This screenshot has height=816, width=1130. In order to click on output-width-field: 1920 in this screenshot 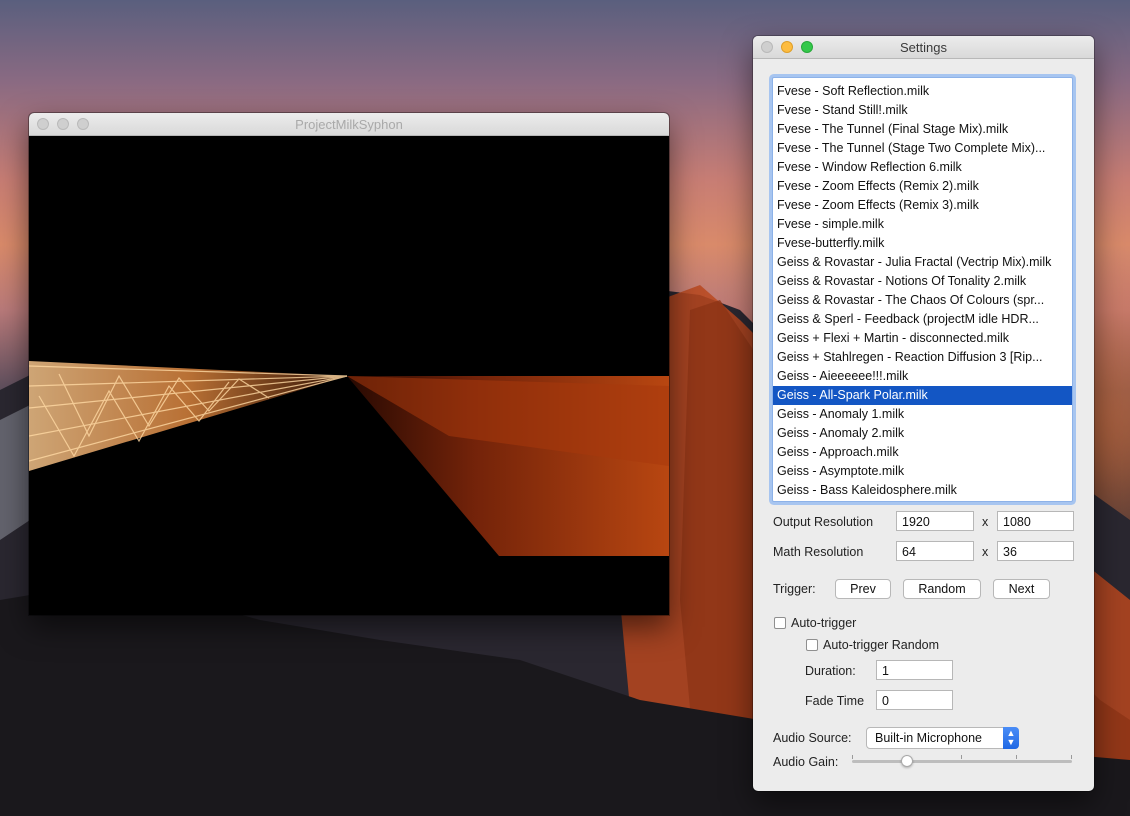, I will do `click(935, 521)`.